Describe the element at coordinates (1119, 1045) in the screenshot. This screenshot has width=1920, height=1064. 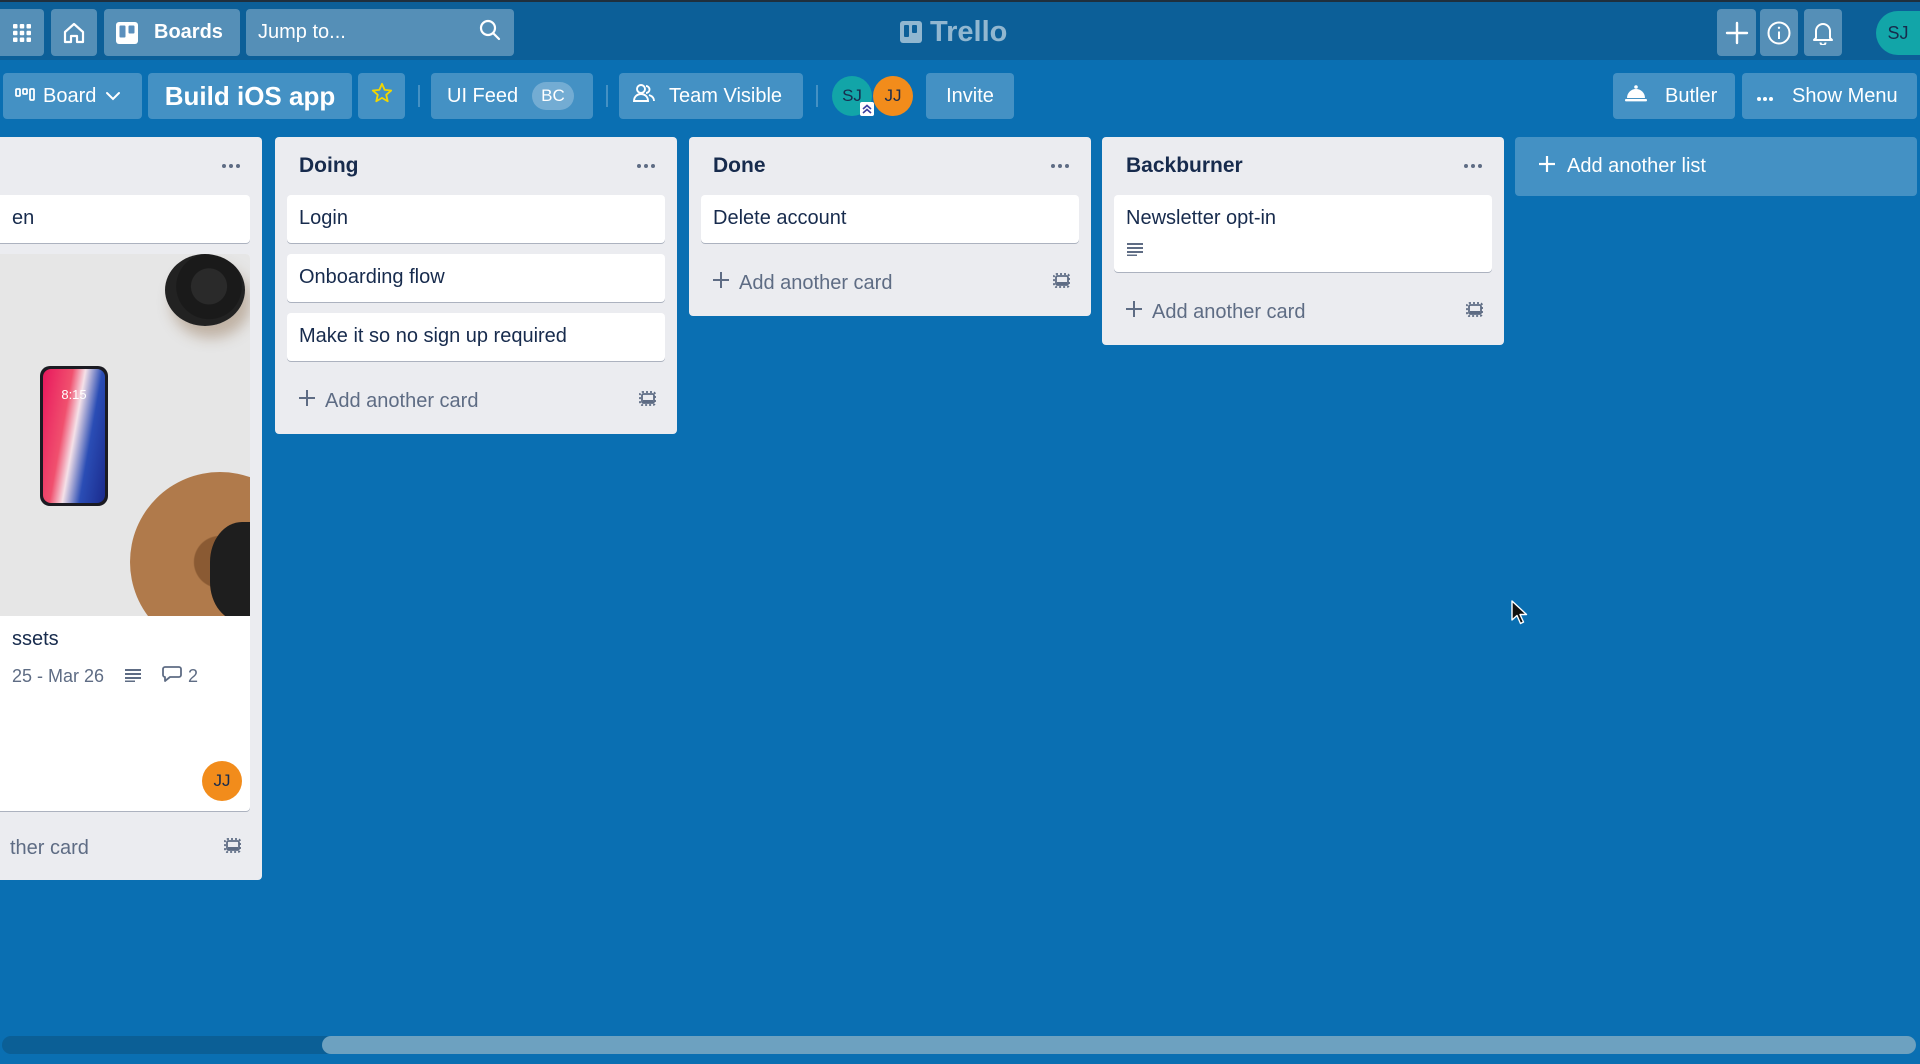
I see `horizontal-scrollbar-thumb` at that location.